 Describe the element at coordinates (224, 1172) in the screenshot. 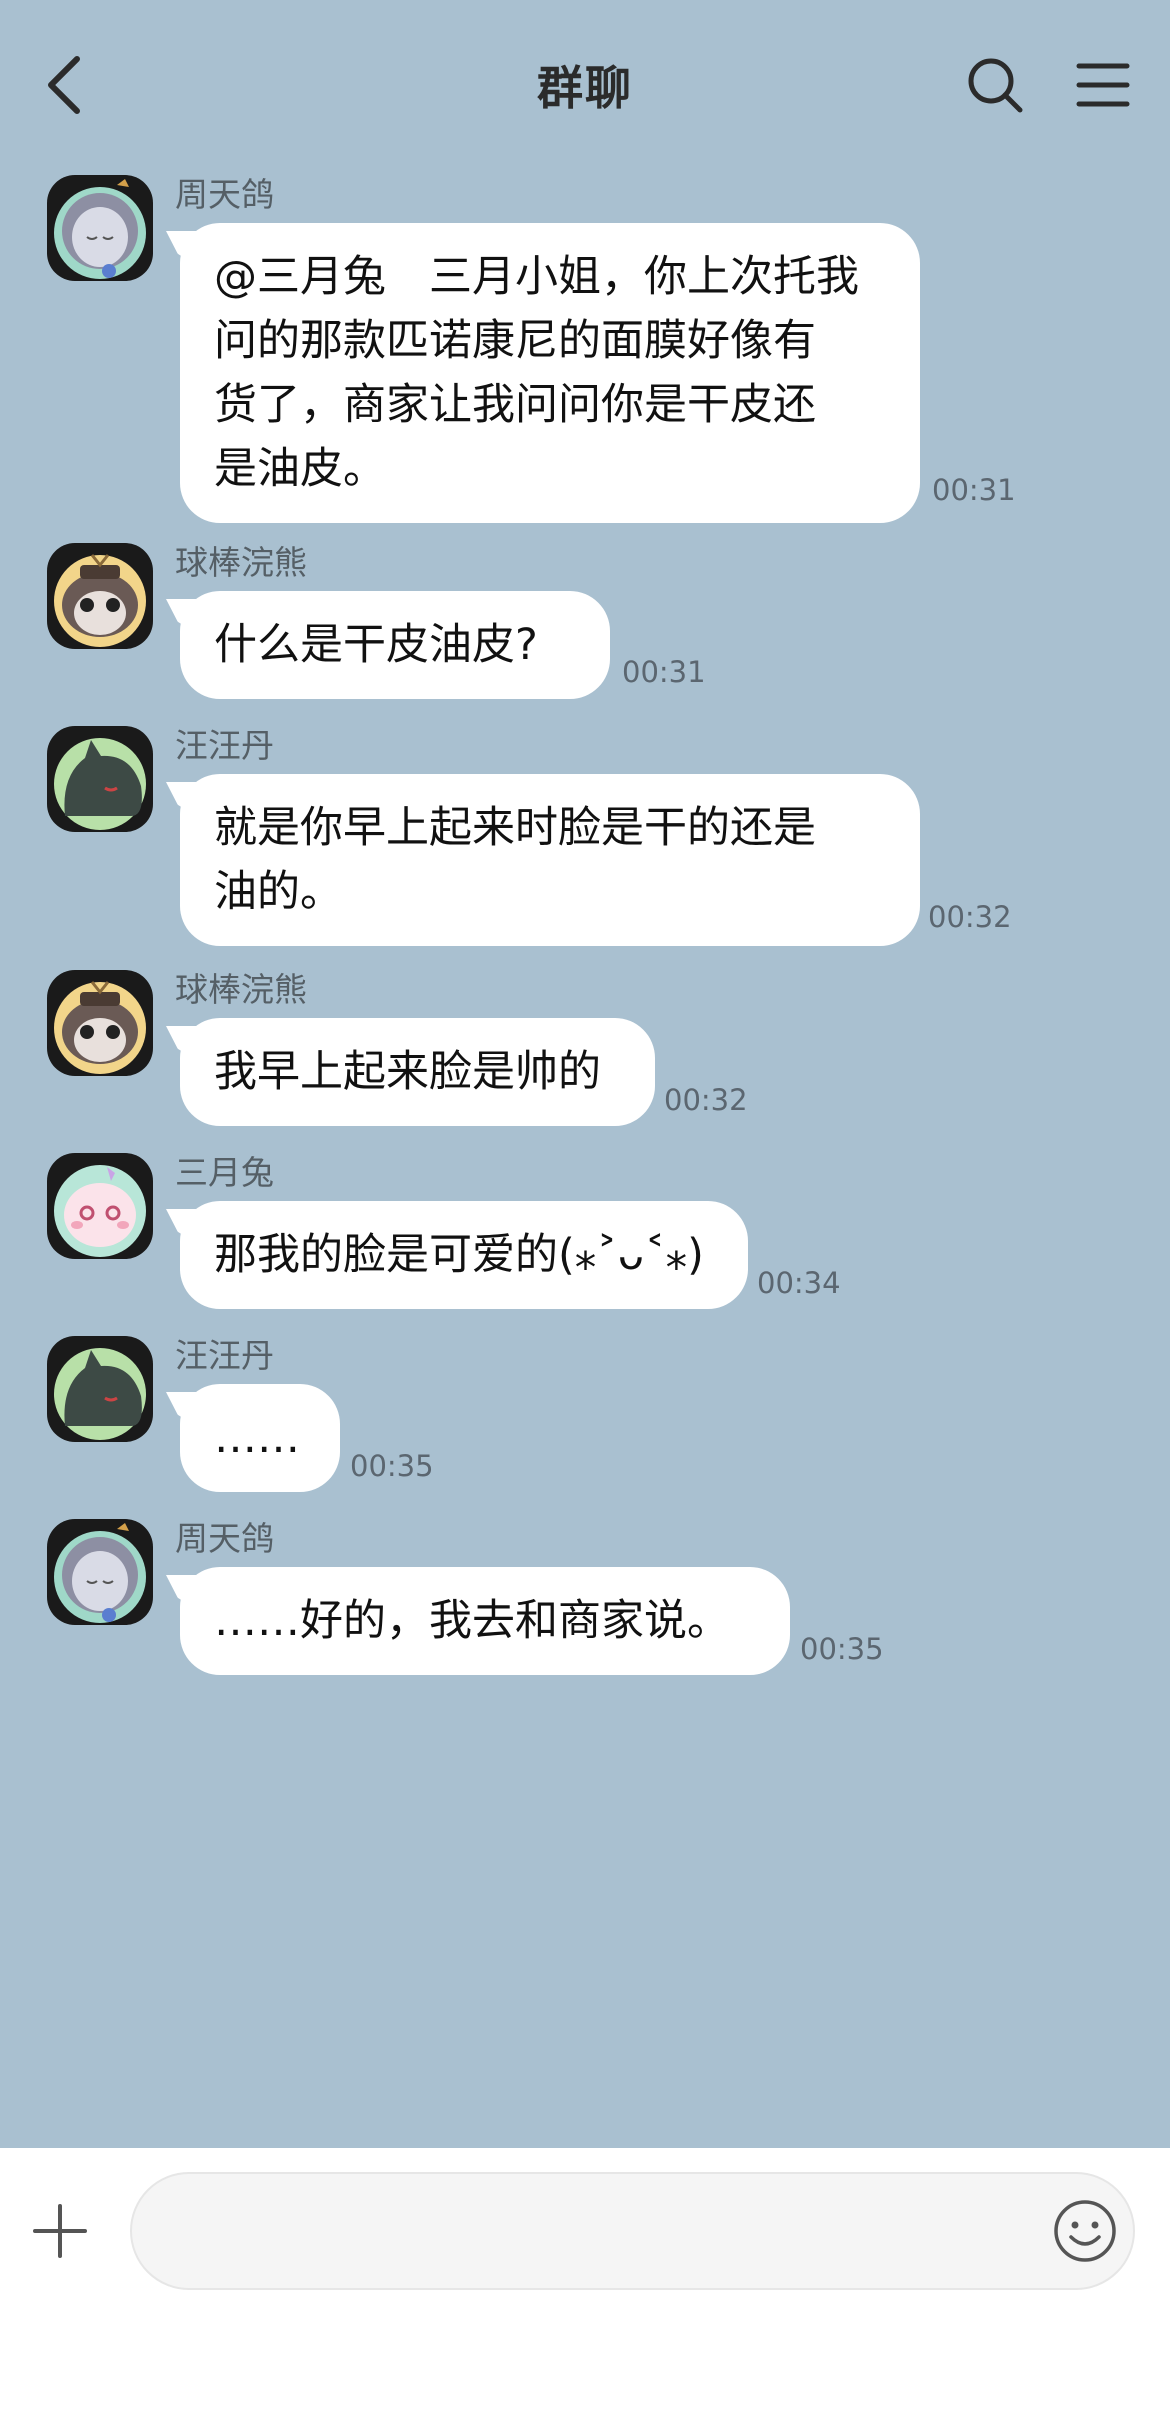

I see `sender-name: 三月兔` at that location.